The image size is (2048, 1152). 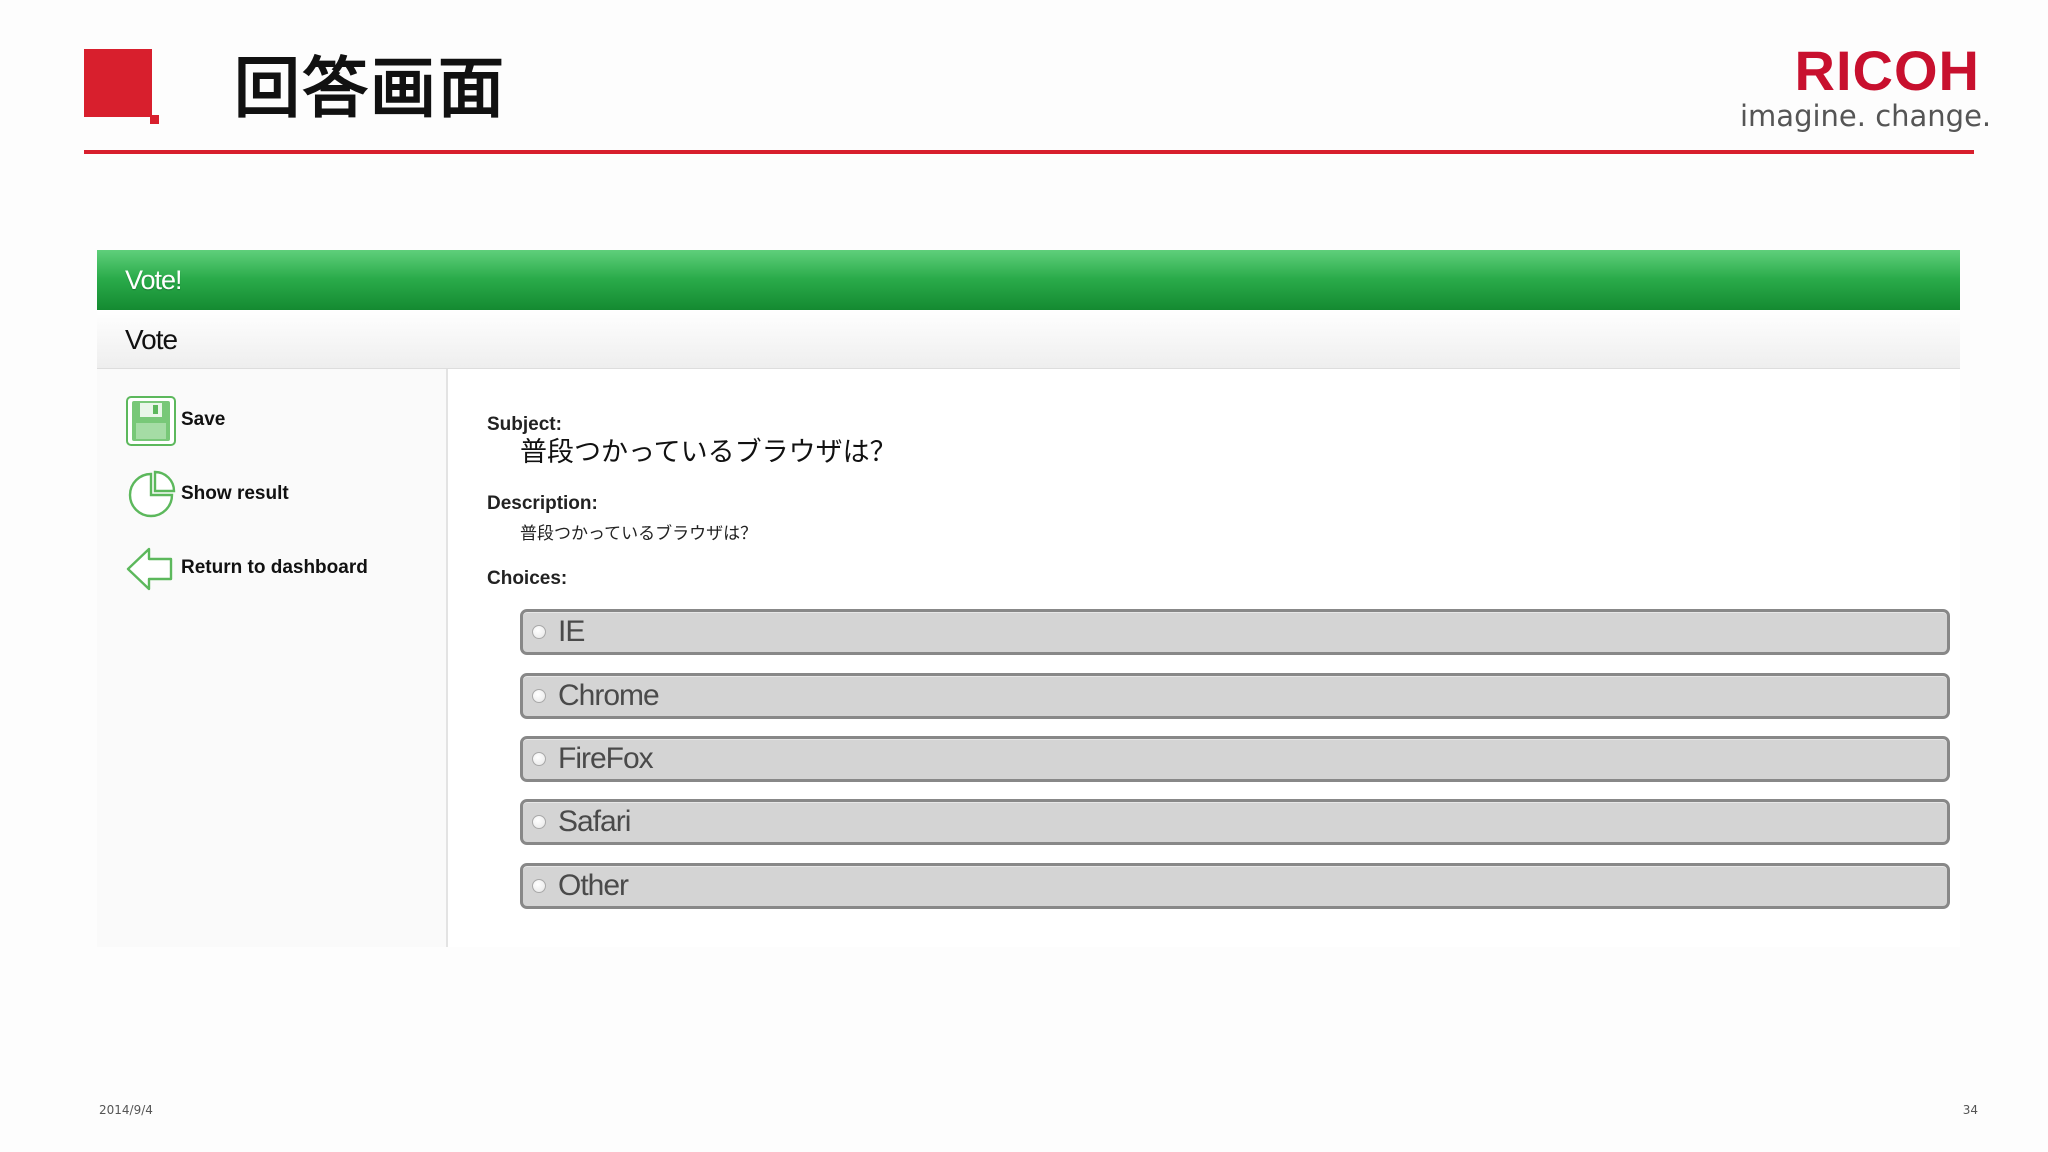 What do you see at coordinates (1029, 152) in the screenshot?
I see `header-divider` at bounding box center [1029, 152].